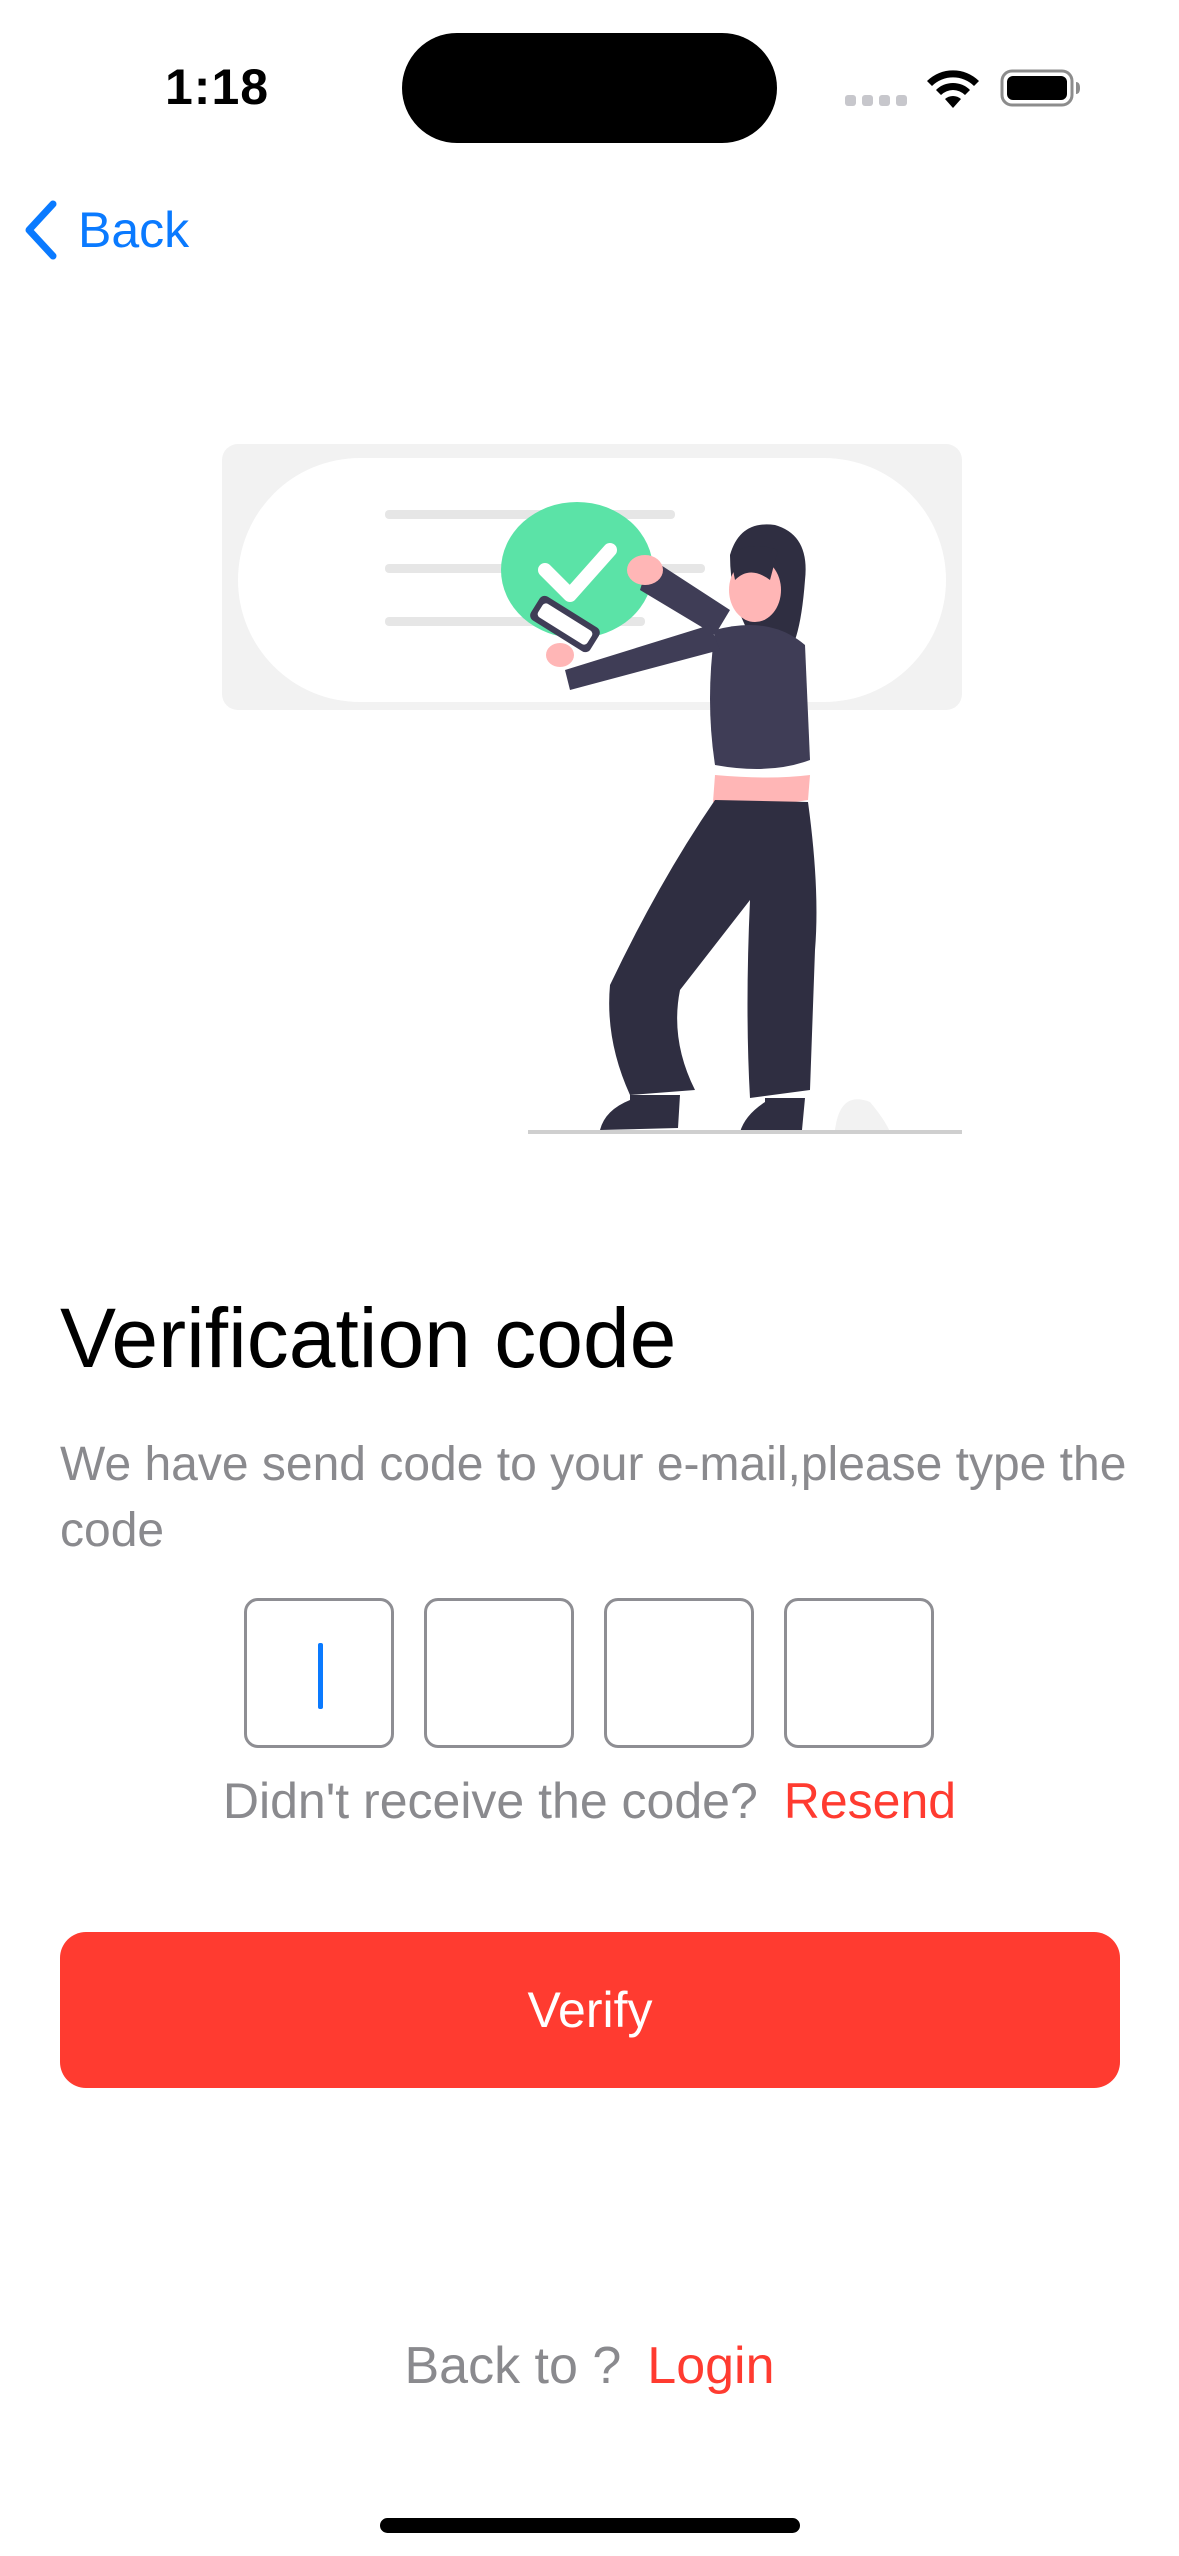  Describe the element at coordinates (710, 2366) in the screenshot. I see `login-link: Login` at that location.